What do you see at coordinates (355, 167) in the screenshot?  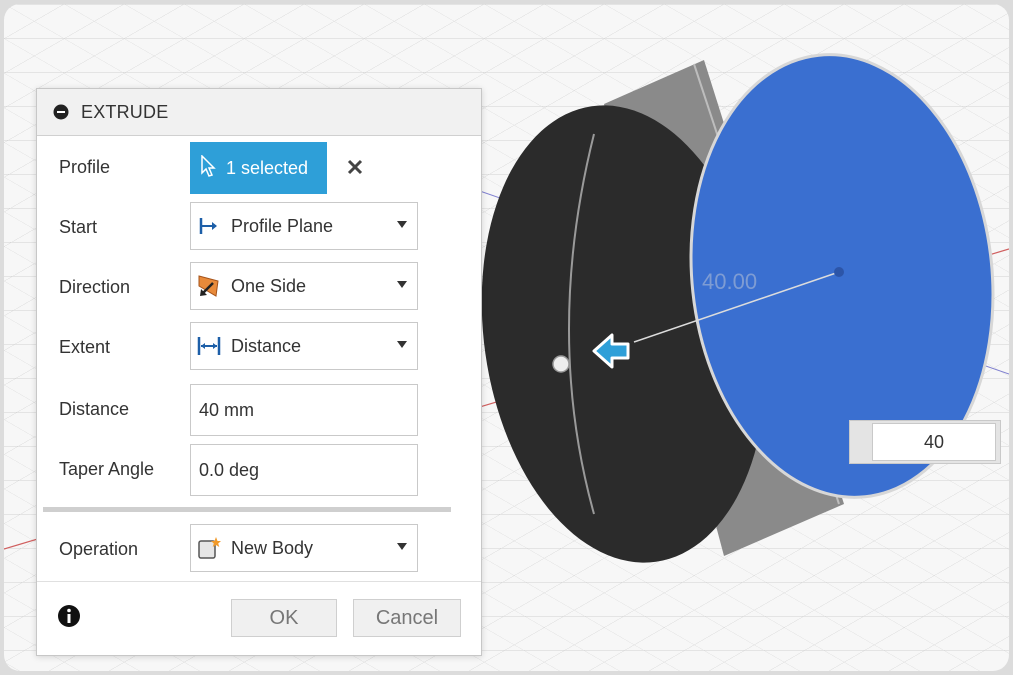 I see `clear-selection-icon` at bounding box center [355, 167].